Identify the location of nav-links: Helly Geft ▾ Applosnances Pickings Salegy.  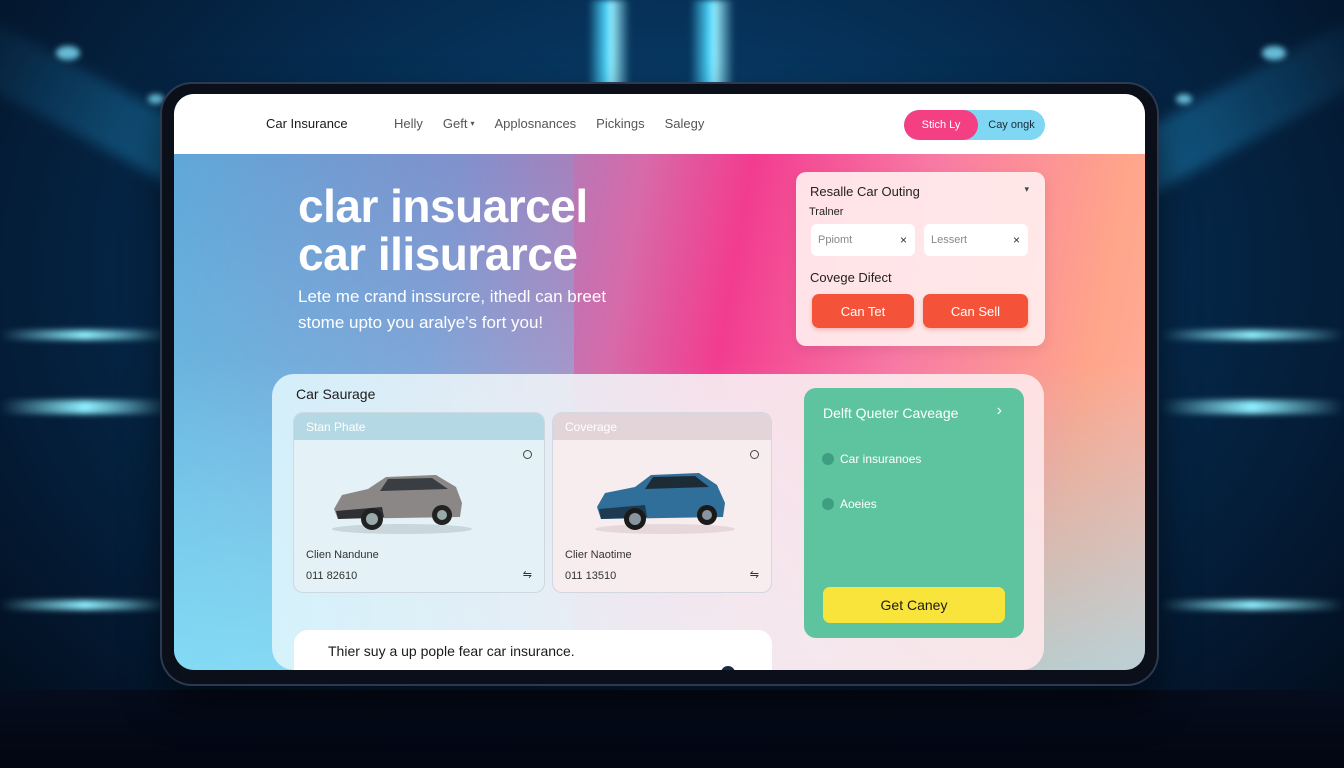
(549, 123).